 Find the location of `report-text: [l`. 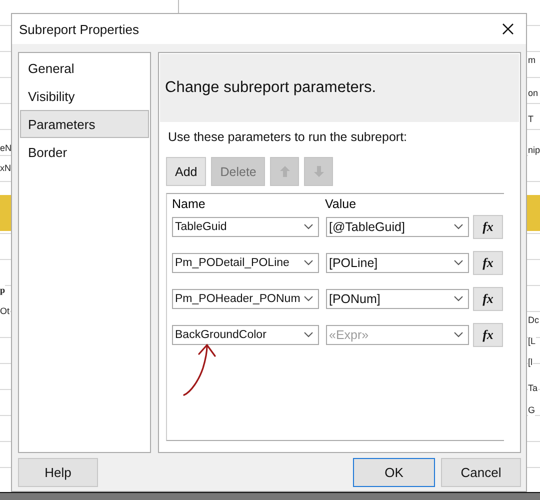

report-text: [l is located at coordinates (530, 362).